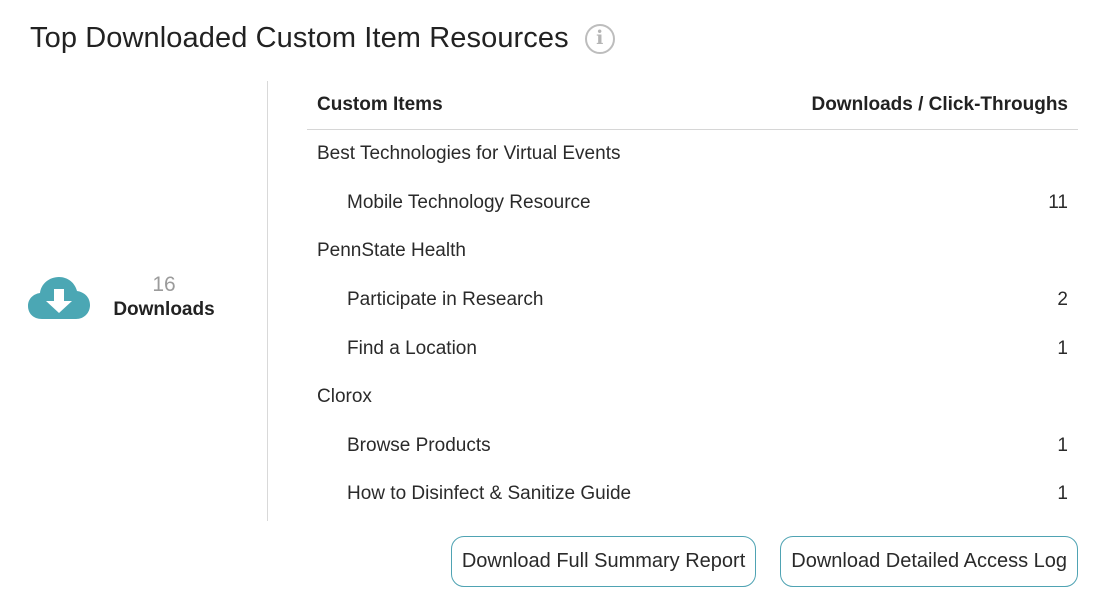 This screenshot has height=597, width=1102. What do you see at coordinates (692, 154) in the screenshot?
I see `table-group-row: Best Technologies for Virtual Events` at bounding box center [692, 154].